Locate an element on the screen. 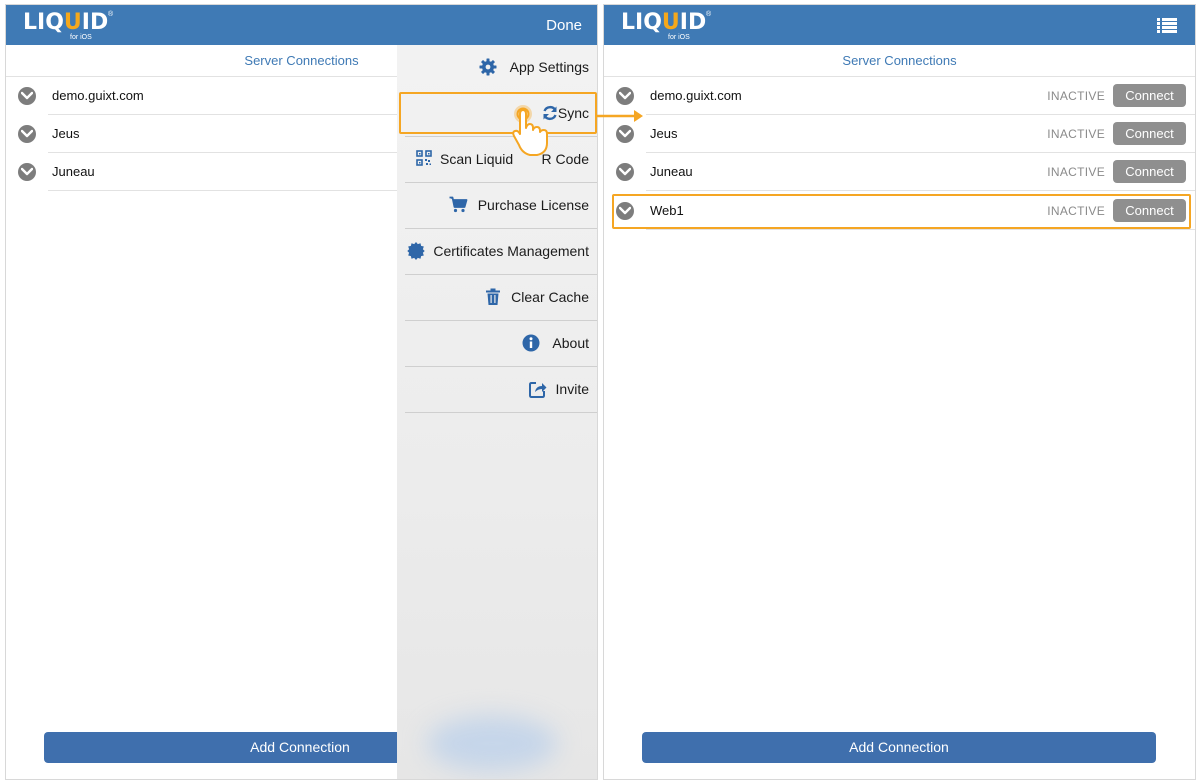 This screenshot has height=784, width=1200. connection-row-new: Web1 INACTIVE Connect is located at coordinates (899, 211).